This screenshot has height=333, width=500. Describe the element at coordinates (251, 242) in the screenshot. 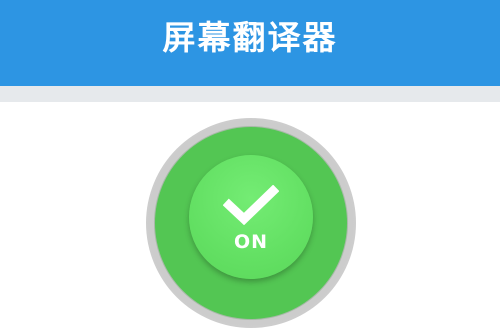

I see `toggle-state-label: ON` at that location.